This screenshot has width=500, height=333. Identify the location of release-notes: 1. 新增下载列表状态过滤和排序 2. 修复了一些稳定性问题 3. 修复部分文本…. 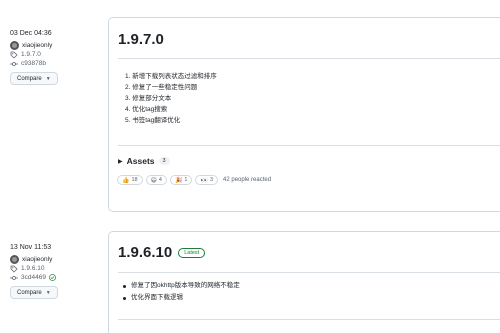
(304, 98).